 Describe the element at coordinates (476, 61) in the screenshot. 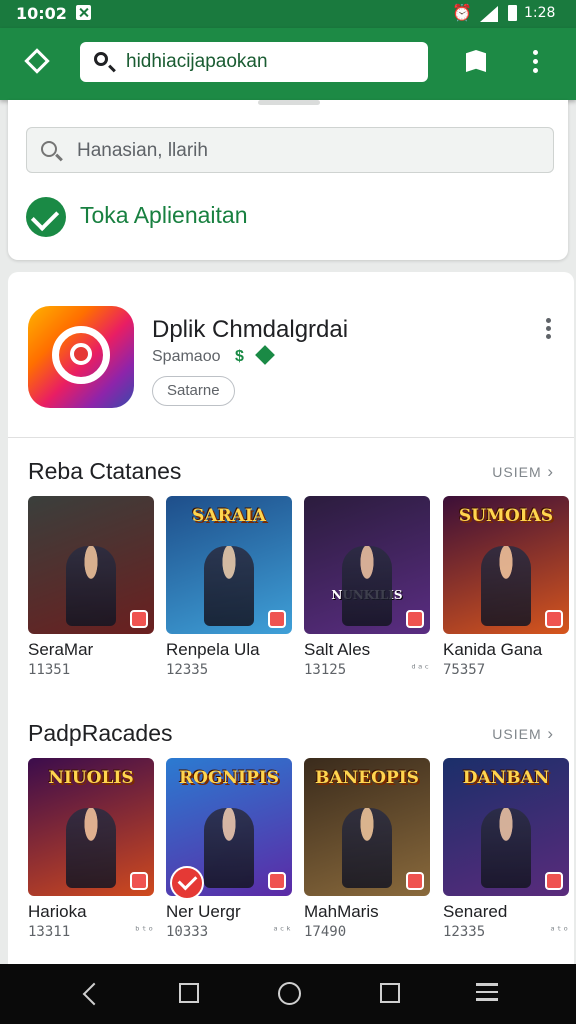

I see `library-icon` at that location.